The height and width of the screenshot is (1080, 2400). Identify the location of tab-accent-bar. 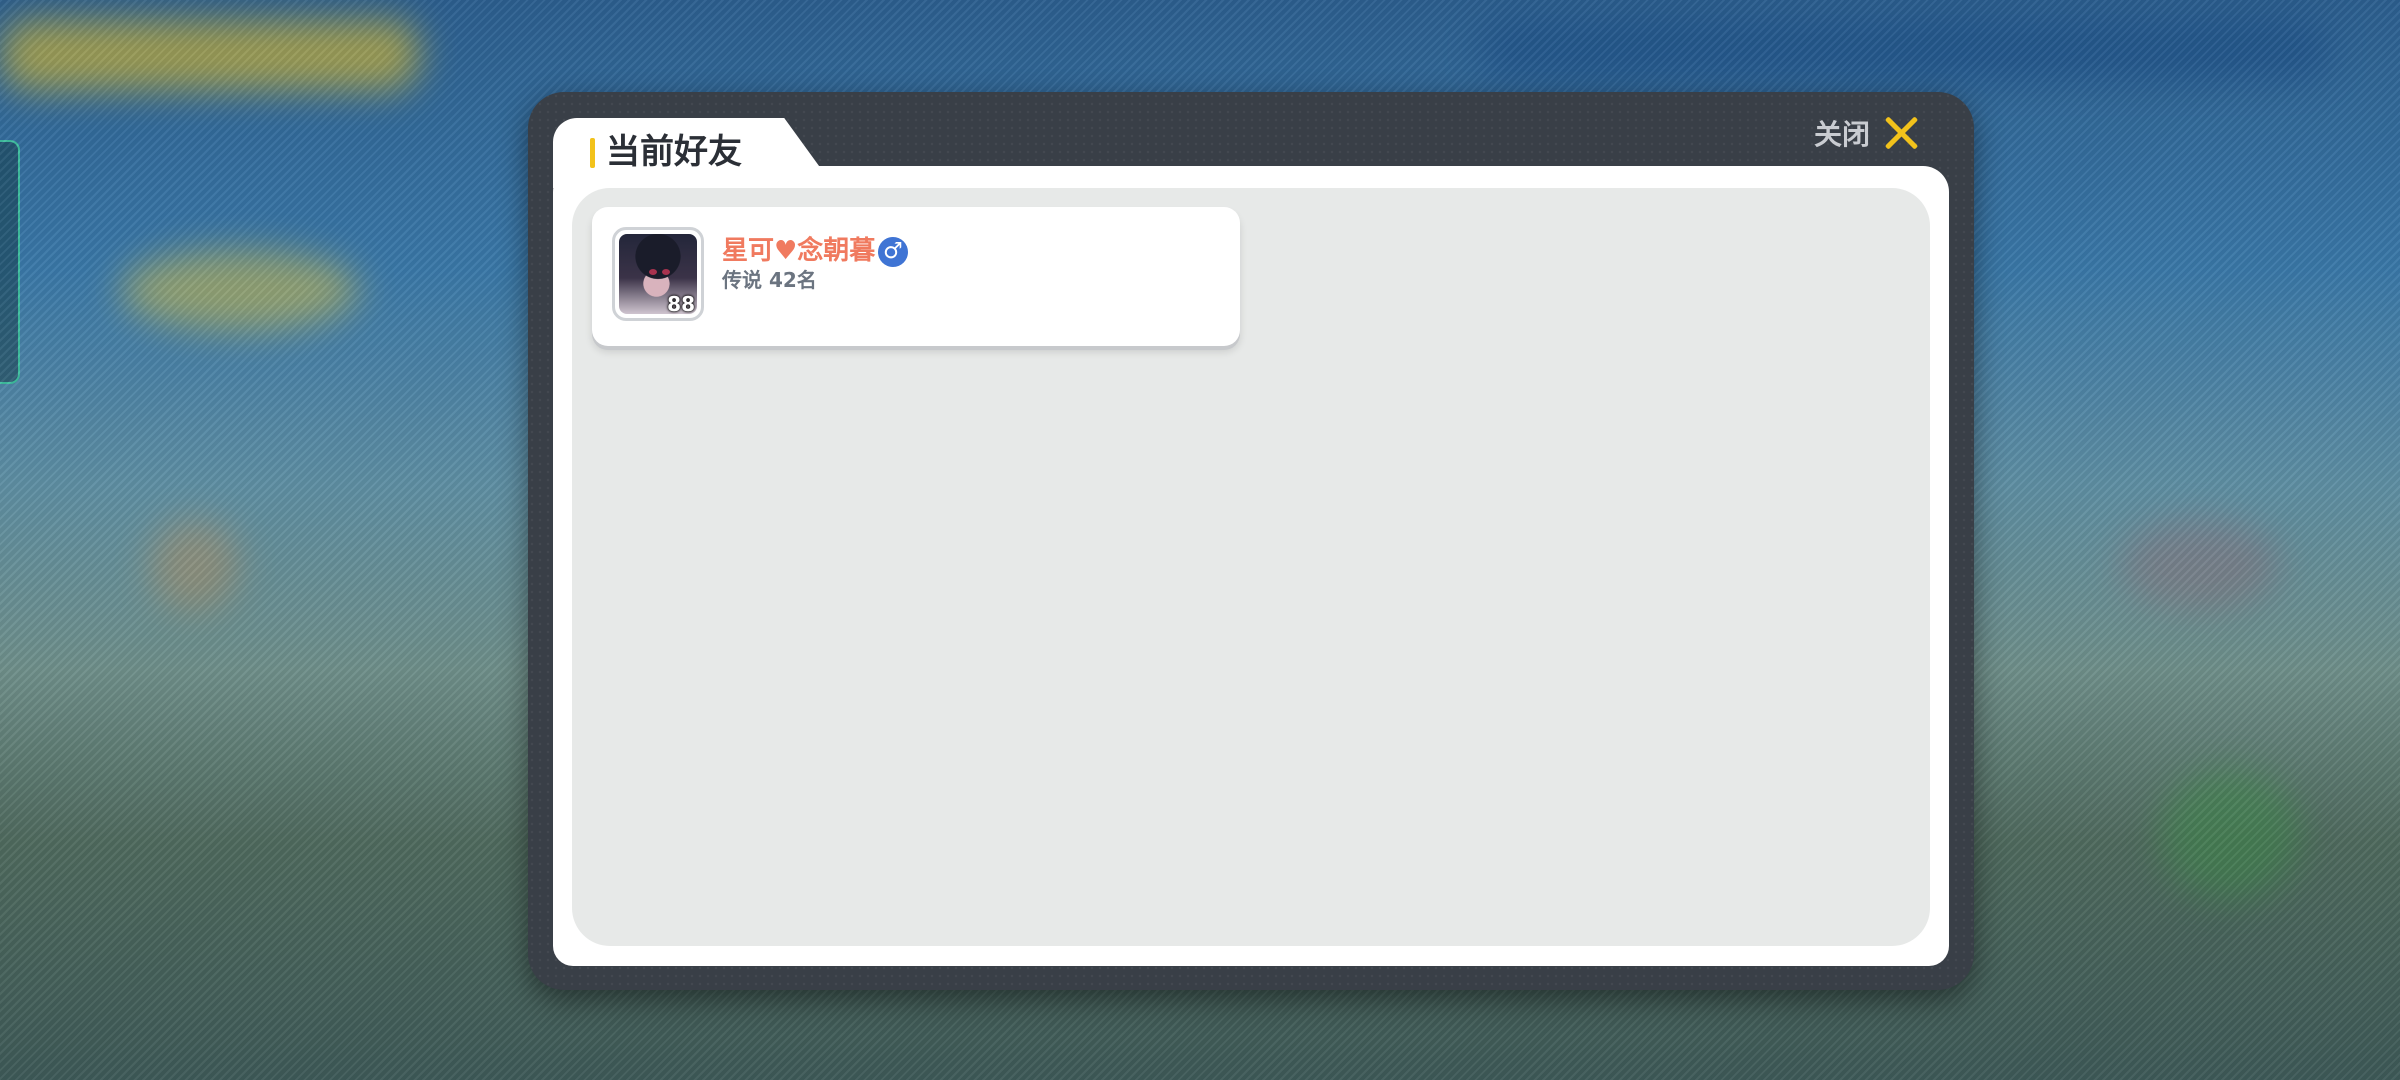
(592, 153).